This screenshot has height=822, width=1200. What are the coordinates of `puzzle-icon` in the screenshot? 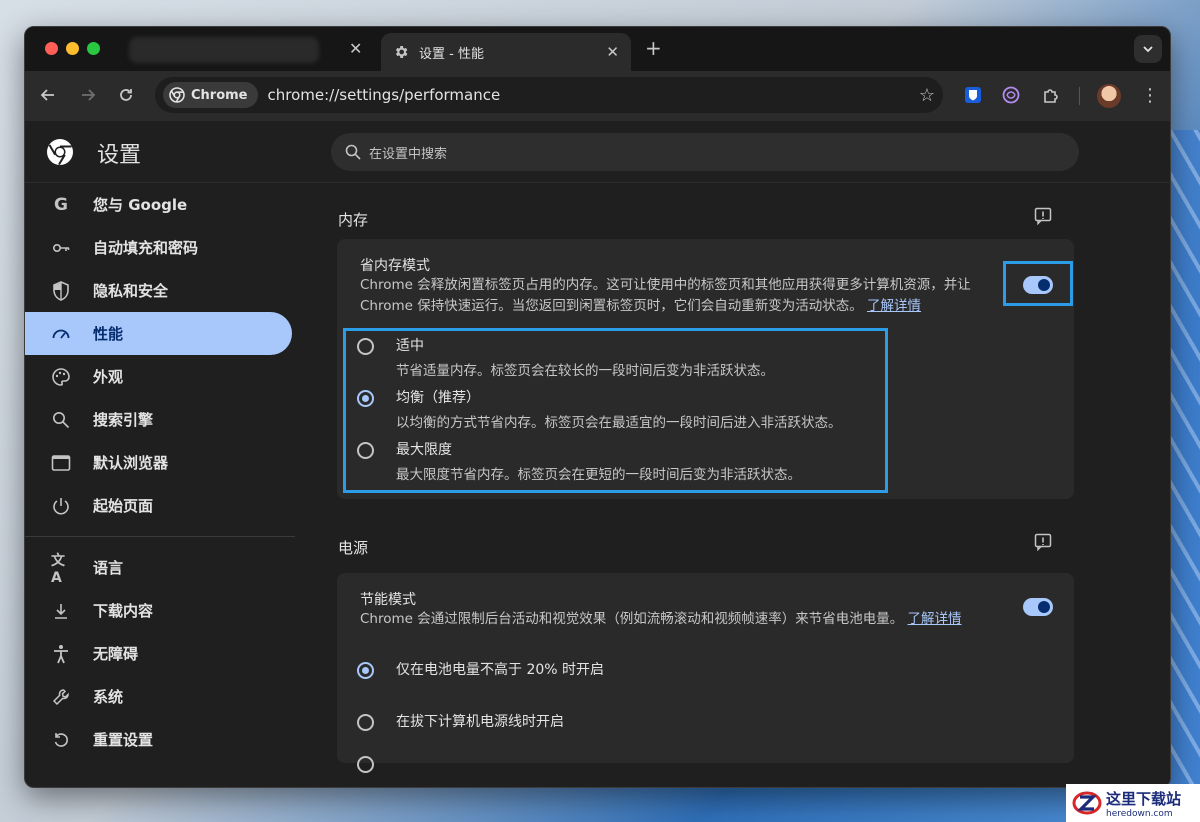 It's located at (1051, 95).